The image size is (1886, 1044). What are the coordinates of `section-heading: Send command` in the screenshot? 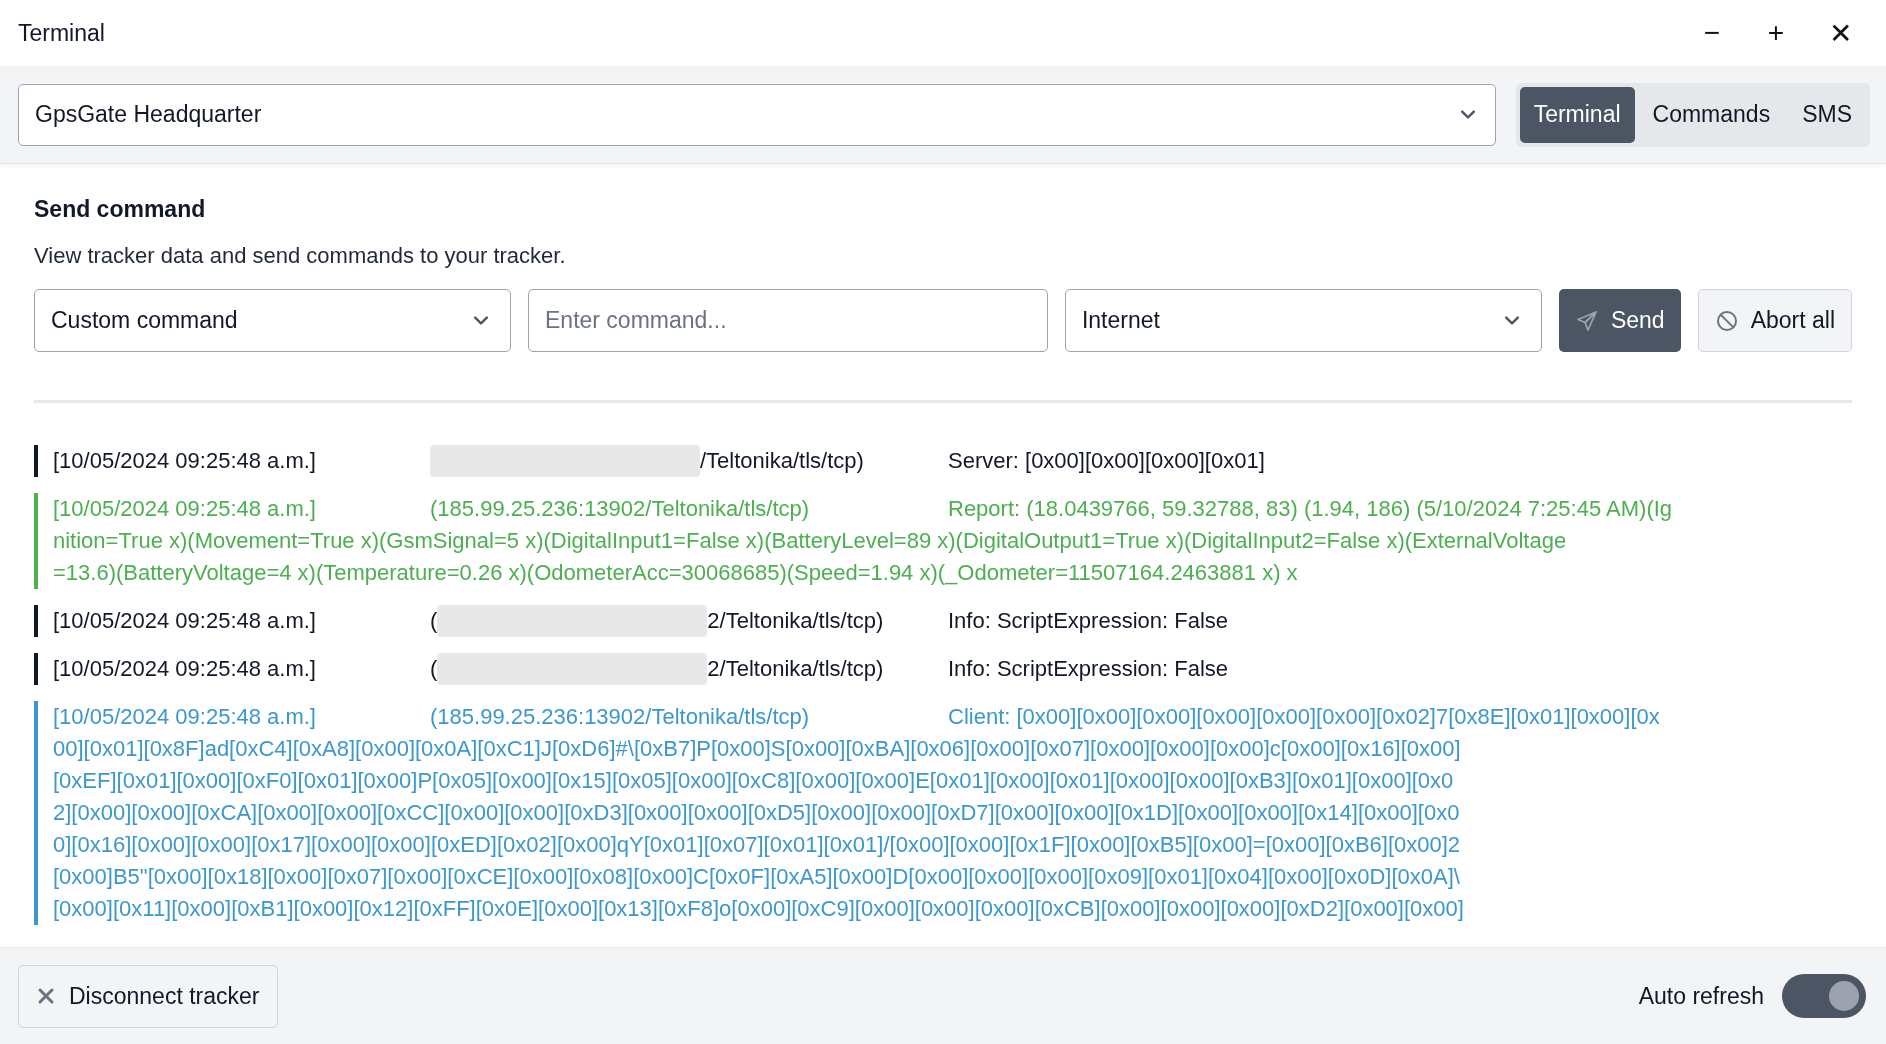 It's located at (120, 209).